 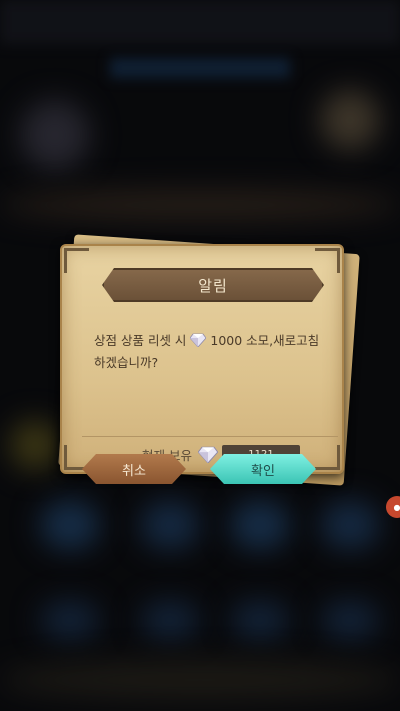 I want to click on message-prefix: 상점 상품 리셋 시, so click(x=140, y=340).